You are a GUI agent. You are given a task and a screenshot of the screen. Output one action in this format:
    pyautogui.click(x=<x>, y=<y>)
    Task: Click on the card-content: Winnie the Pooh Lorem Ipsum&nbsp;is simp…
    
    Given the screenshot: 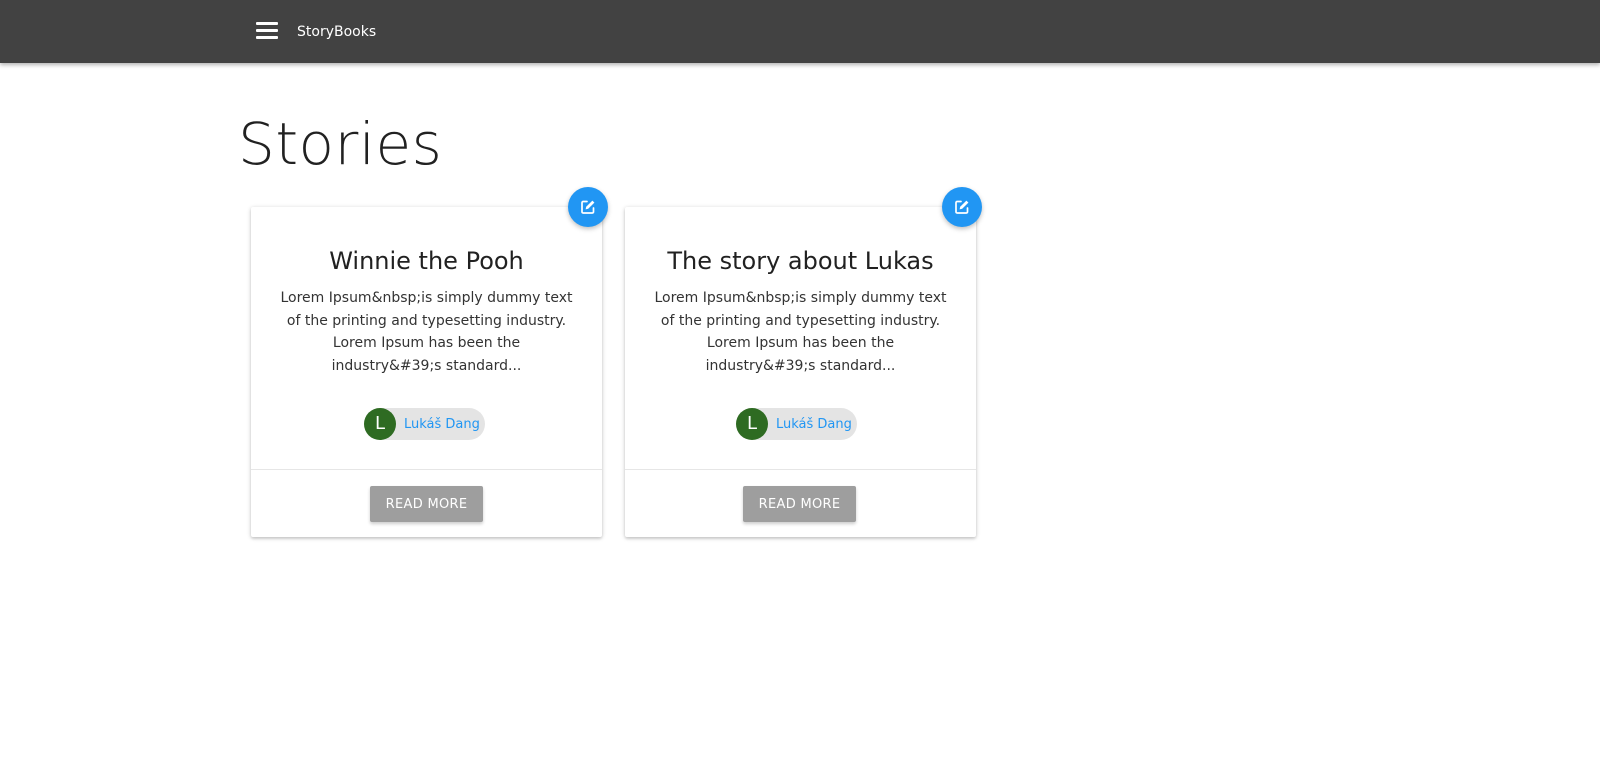 What is the action you would take?
    pyautogui.click(x=426, y=338)
    